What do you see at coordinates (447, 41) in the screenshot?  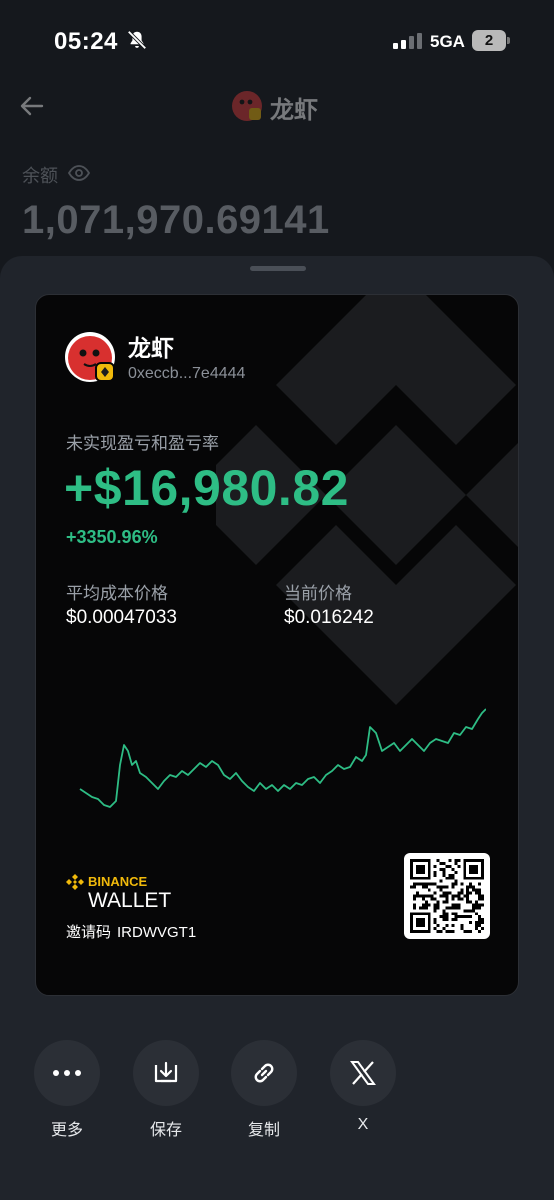 I see `network-type: 5GA` at bounding box center [447, 41].